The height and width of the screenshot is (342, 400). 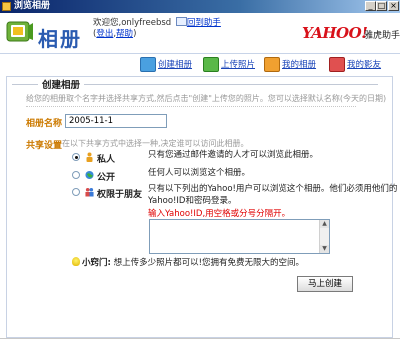 I want to click on friends-desc-1: 只有以下列出的Yahoo!用户可以浏览这个相册。他们必须用他们的, so click(x=273, y=189).